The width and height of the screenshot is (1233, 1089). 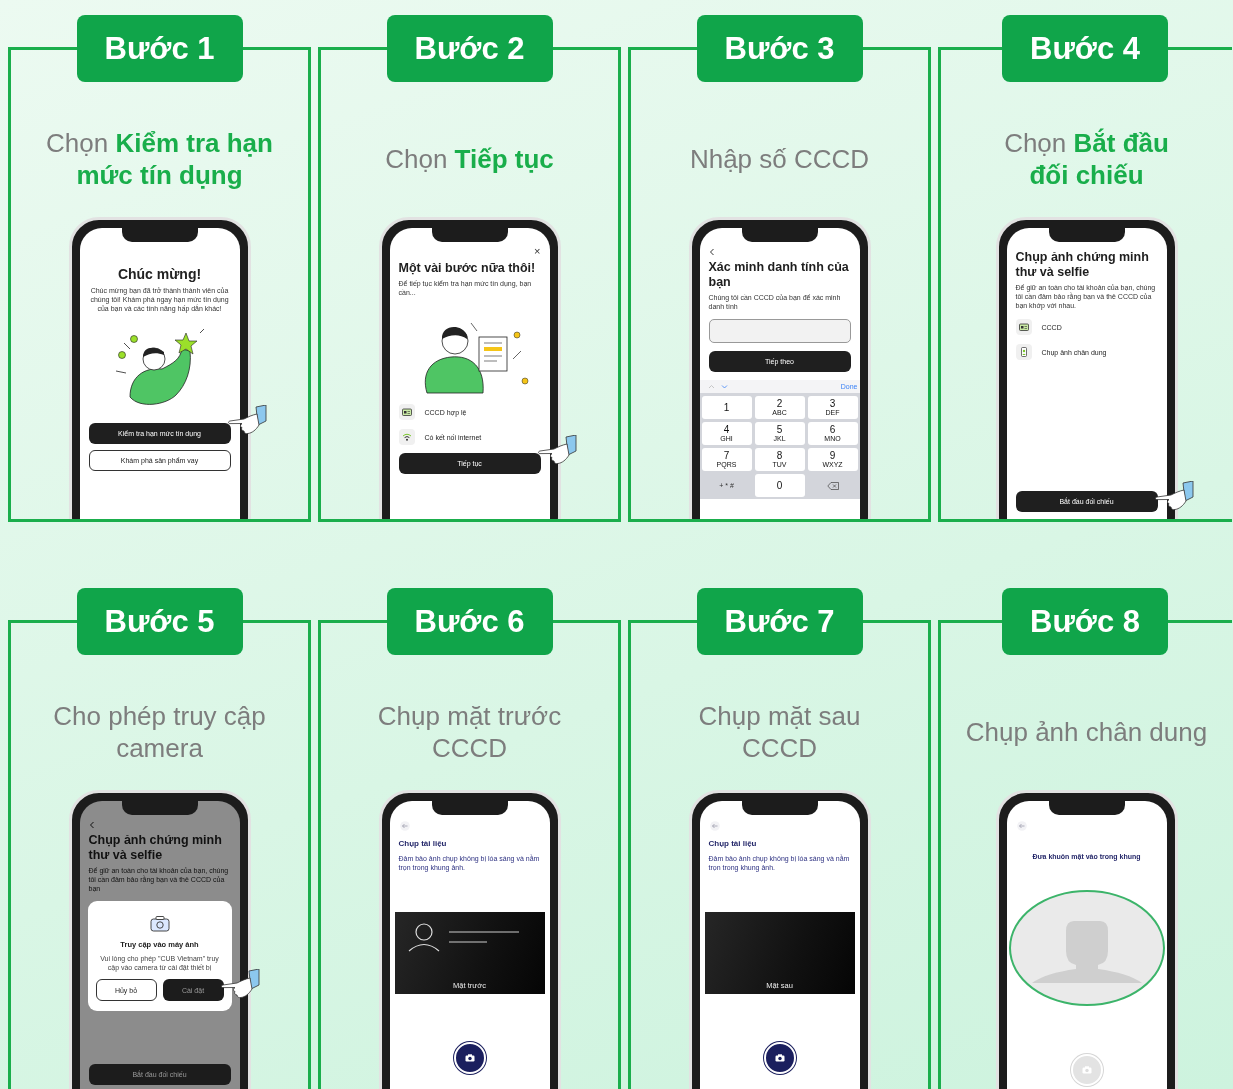 What do you see at coordinates (724, 387) in the screenshot?
I see `chevron-down-icon` at bounding box center [724, 387].